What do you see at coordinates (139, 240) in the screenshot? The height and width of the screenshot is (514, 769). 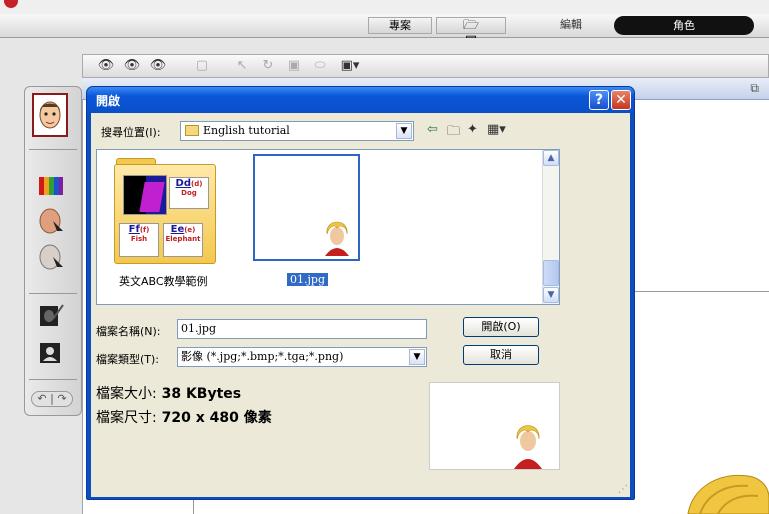 I see `card-ff: Ff(f) Fish` at bounding box center [139, 240].